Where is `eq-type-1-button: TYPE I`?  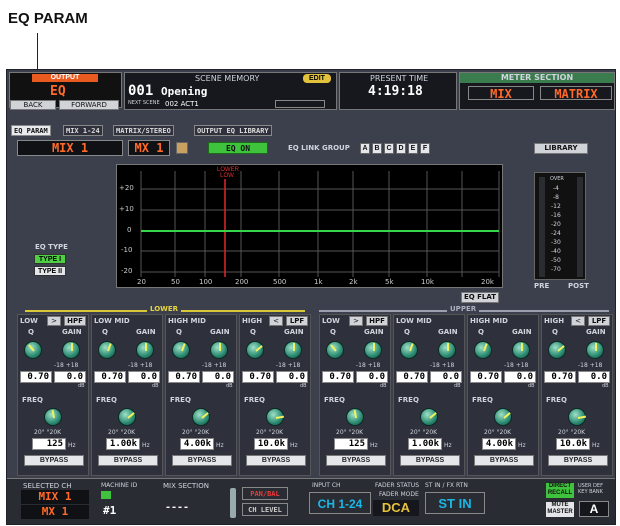 eq-type-1-button: TYPE I is located at coordinates (50, 259).